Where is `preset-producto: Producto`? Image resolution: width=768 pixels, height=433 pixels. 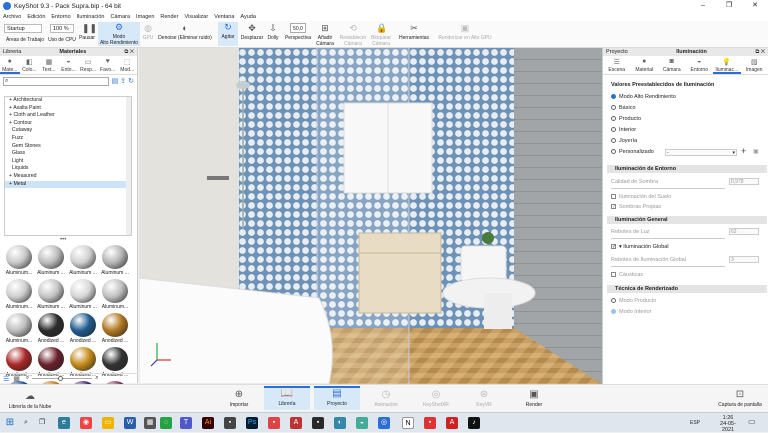
preset-producto: Producto is located at coordinates (626, 119).